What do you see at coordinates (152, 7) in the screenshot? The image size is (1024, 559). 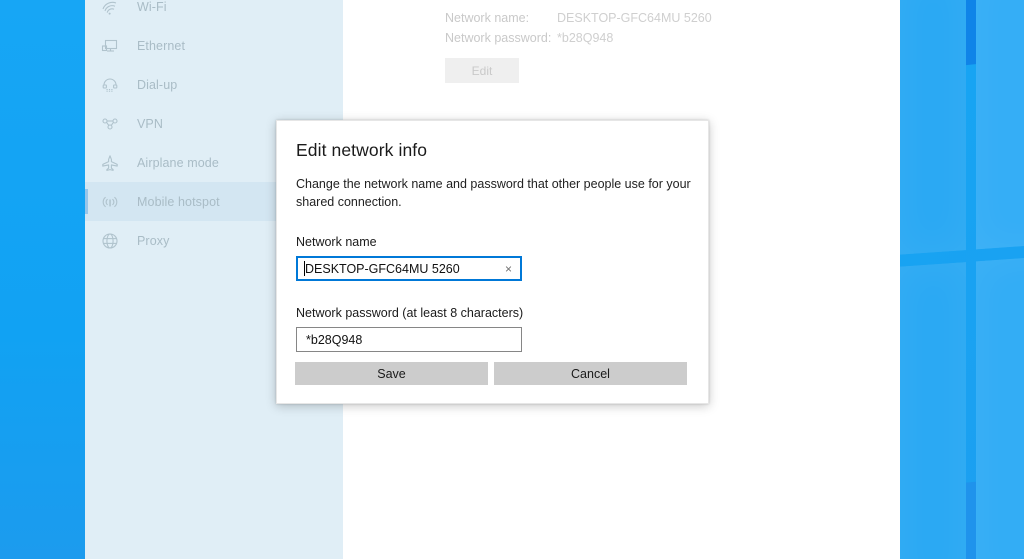 I see `sidebar-item-label: Wi-Fi` at bounding box center [152, 7].